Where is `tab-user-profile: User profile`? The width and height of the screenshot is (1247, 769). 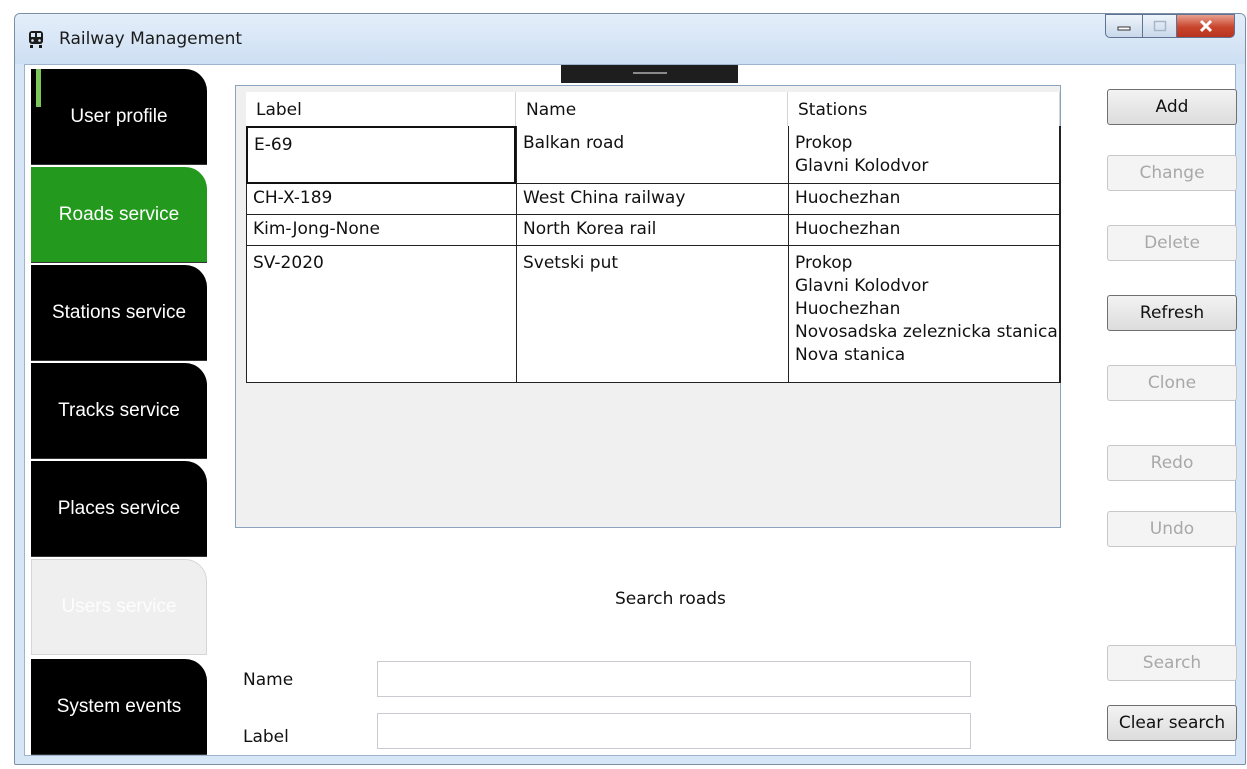 tab-user-profile: User profile is located at coordinates (119, 117).